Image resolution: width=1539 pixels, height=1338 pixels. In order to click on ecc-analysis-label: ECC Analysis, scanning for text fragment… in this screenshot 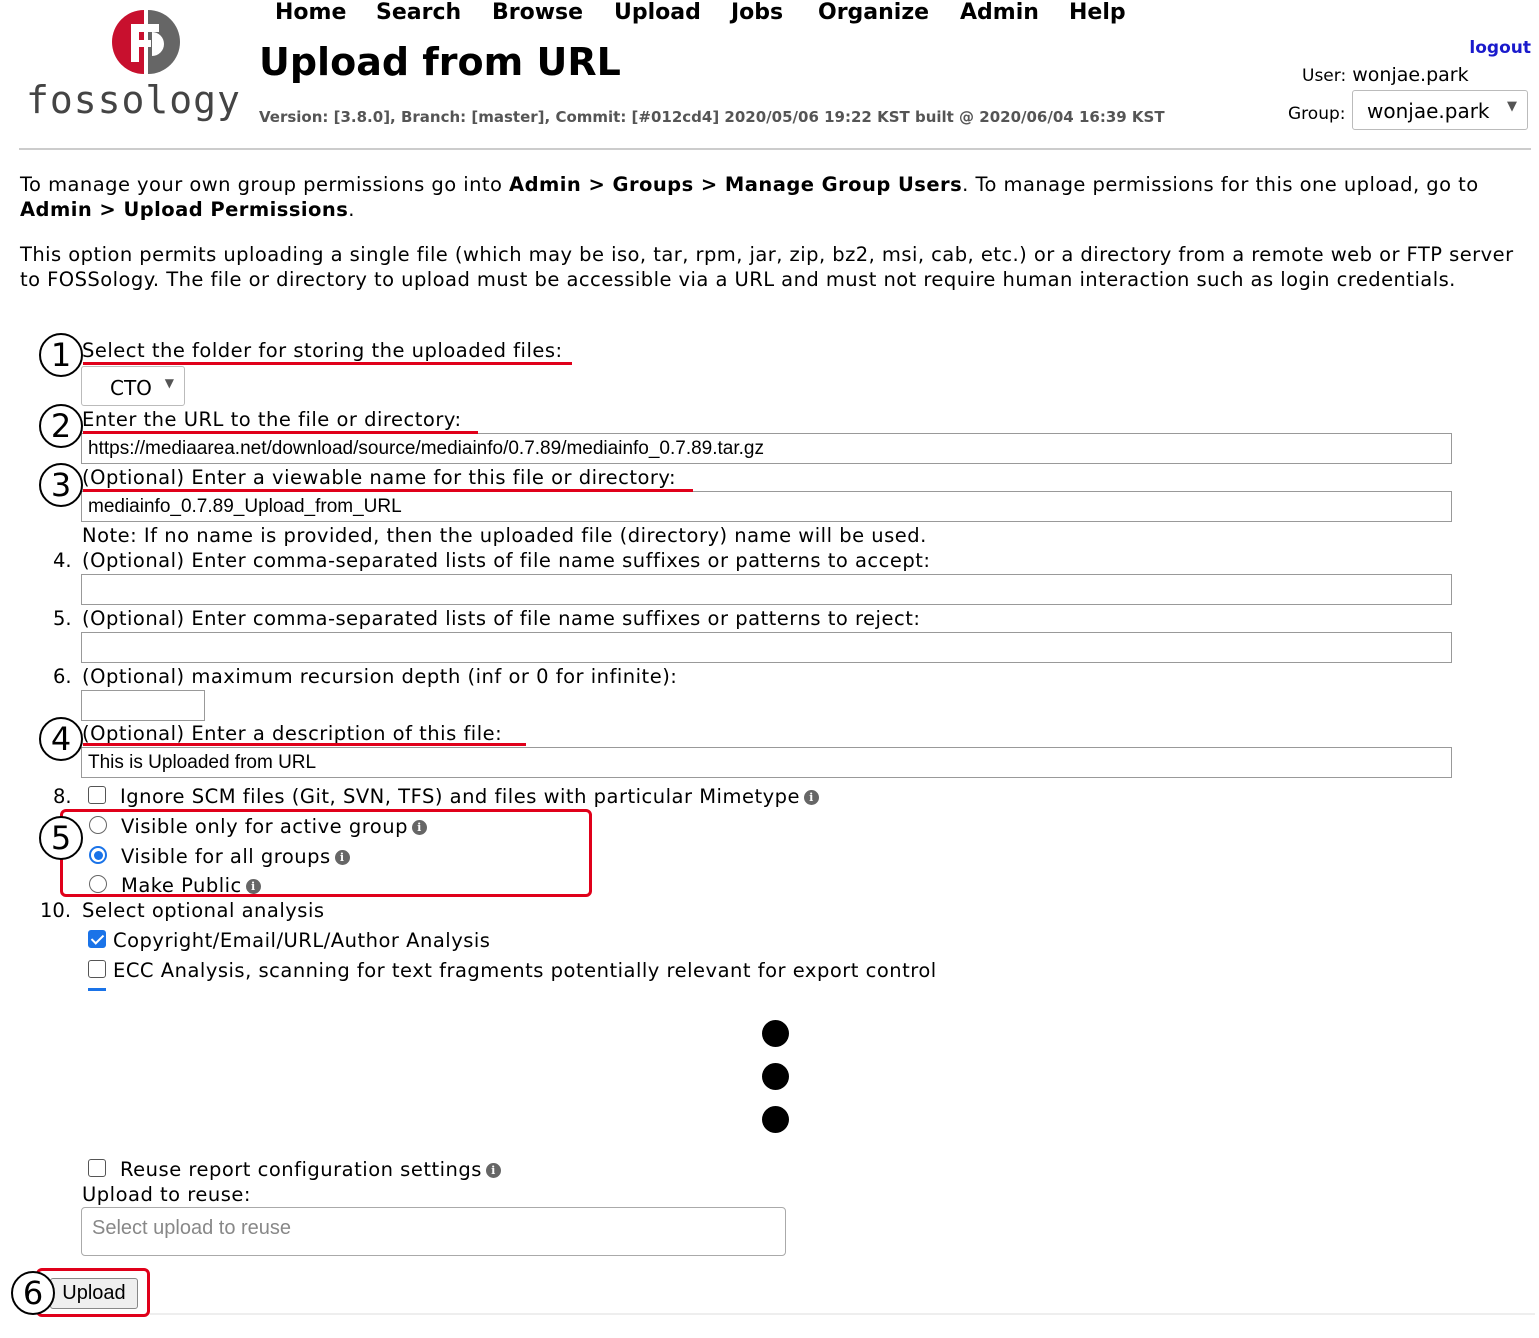, I will do `click(525, 970)`.